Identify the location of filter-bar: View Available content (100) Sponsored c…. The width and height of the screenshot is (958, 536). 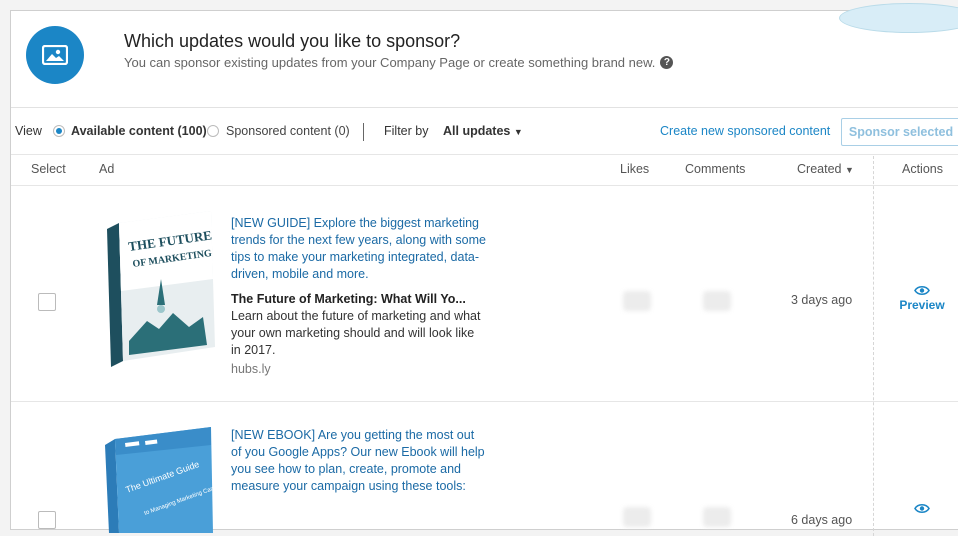
(484, 132).